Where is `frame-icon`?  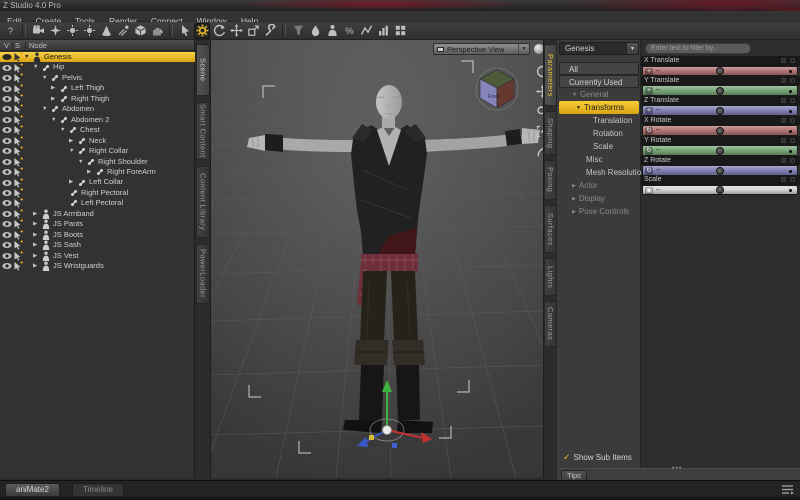
frame-icon is located at coordinates (539, 131).